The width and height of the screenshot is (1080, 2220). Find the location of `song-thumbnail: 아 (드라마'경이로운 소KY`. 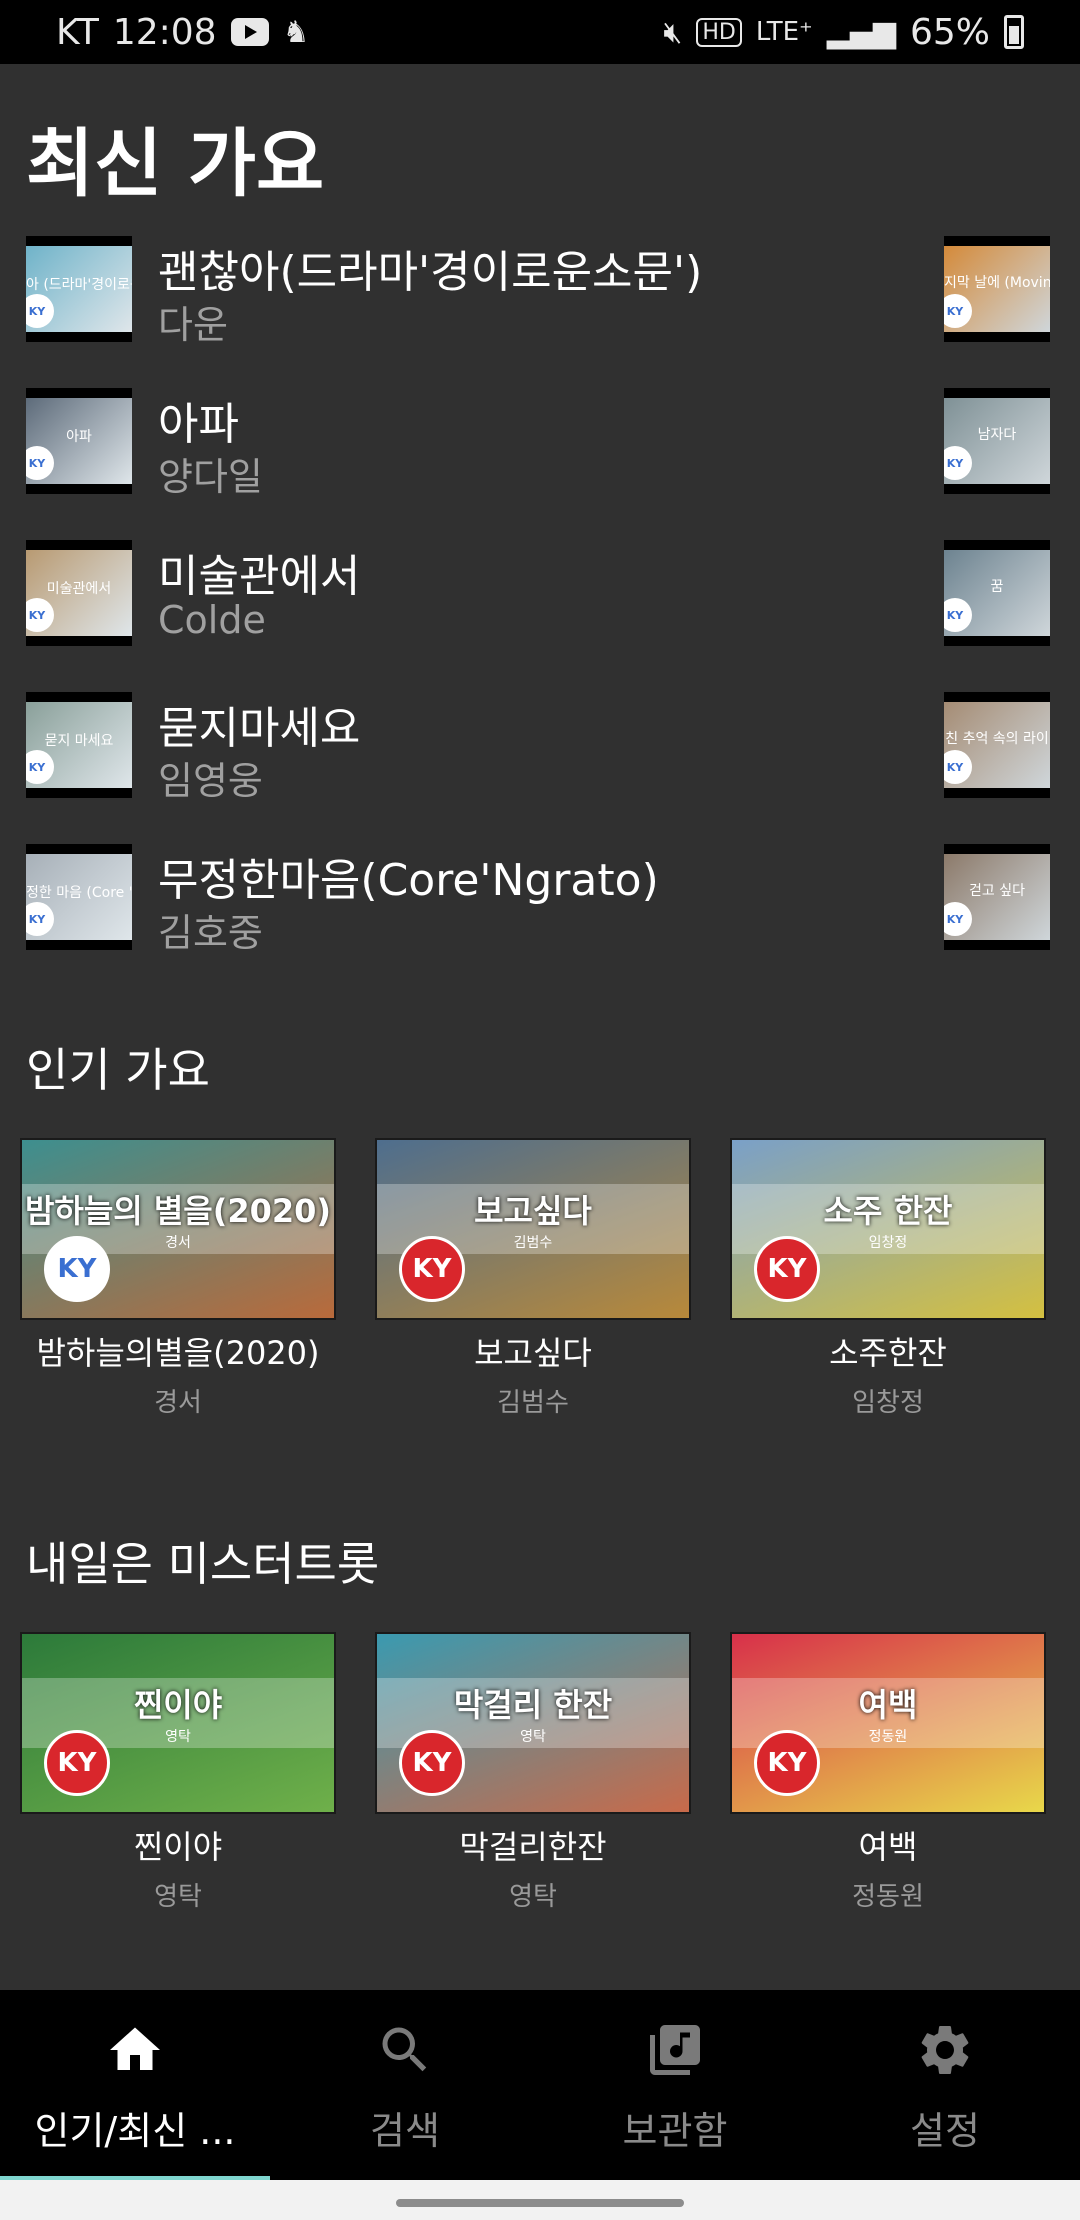

song-thumbnail: 아 (드라마'경이로운 소KY is located at coordinates (79, 289).